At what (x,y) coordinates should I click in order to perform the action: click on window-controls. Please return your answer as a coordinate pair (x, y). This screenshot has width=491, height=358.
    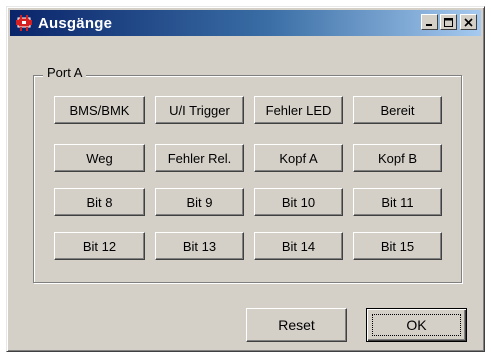
    Looking at the image, I should click on (448, 22).